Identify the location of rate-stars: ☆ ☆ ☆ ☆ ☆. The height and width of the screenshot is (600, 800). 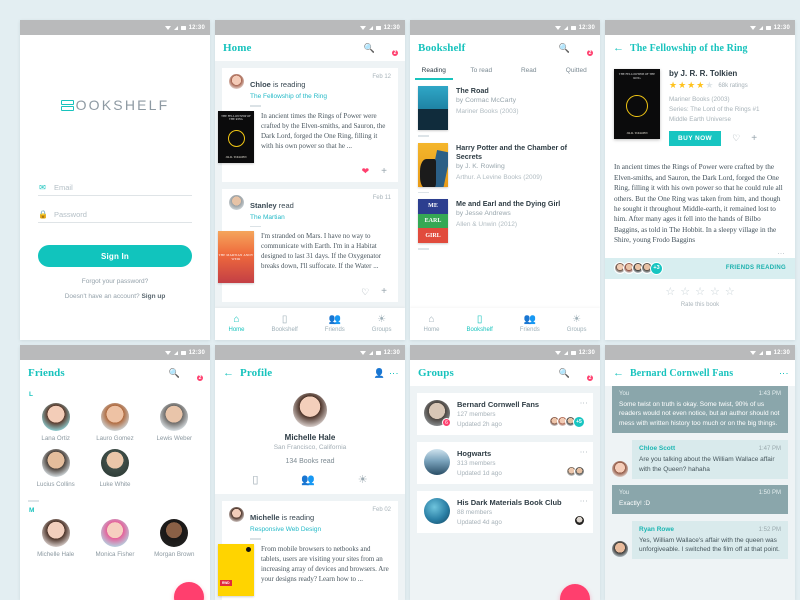
(700, 292).